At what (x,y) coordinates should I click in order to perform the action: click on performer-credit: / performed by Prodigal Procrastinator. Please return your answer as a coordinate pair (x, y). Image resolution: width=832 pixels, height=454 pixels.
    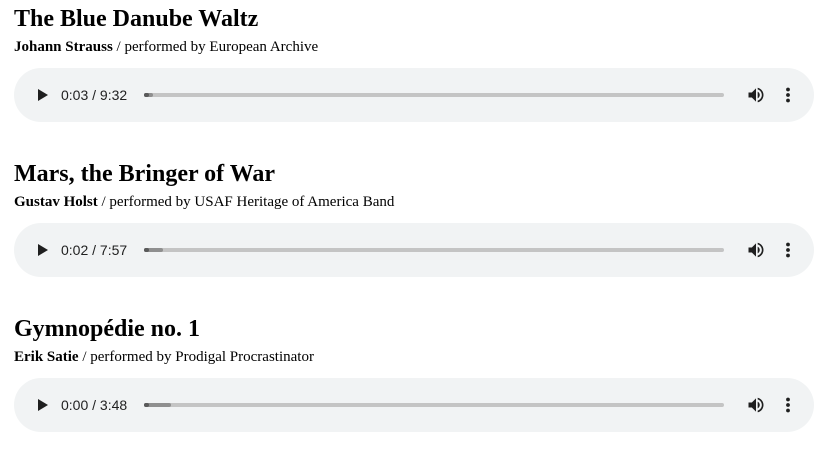
    Looking at the image, I should click on (198, 357).